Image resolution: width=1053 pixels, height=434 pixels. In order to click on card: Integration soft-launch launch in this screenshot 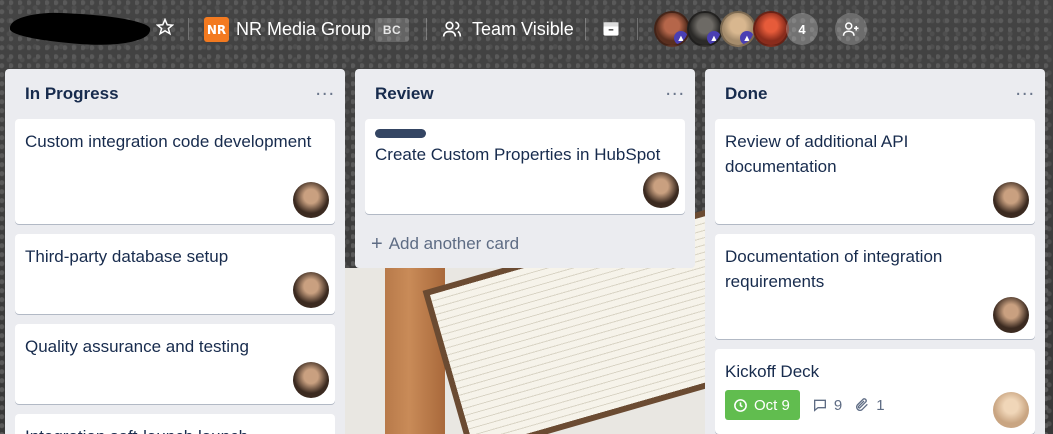, I will do `click(175, 424)`.